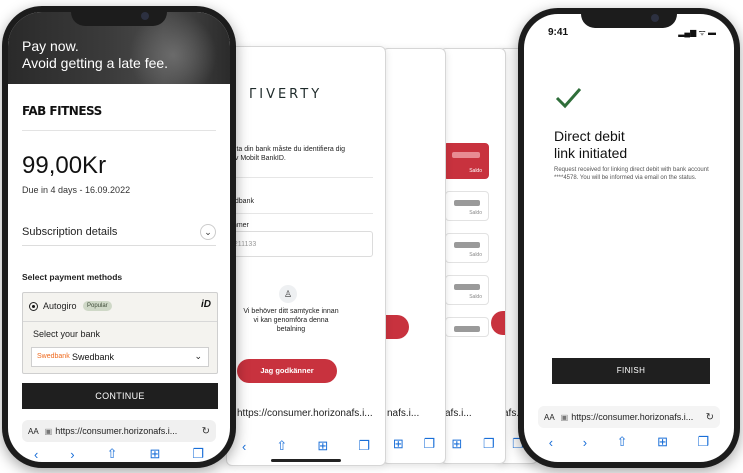 Image resolution: width=743 pixels, height=473 pixels. I want to click on bank-select-value: Swedbank, so click(93, 357).